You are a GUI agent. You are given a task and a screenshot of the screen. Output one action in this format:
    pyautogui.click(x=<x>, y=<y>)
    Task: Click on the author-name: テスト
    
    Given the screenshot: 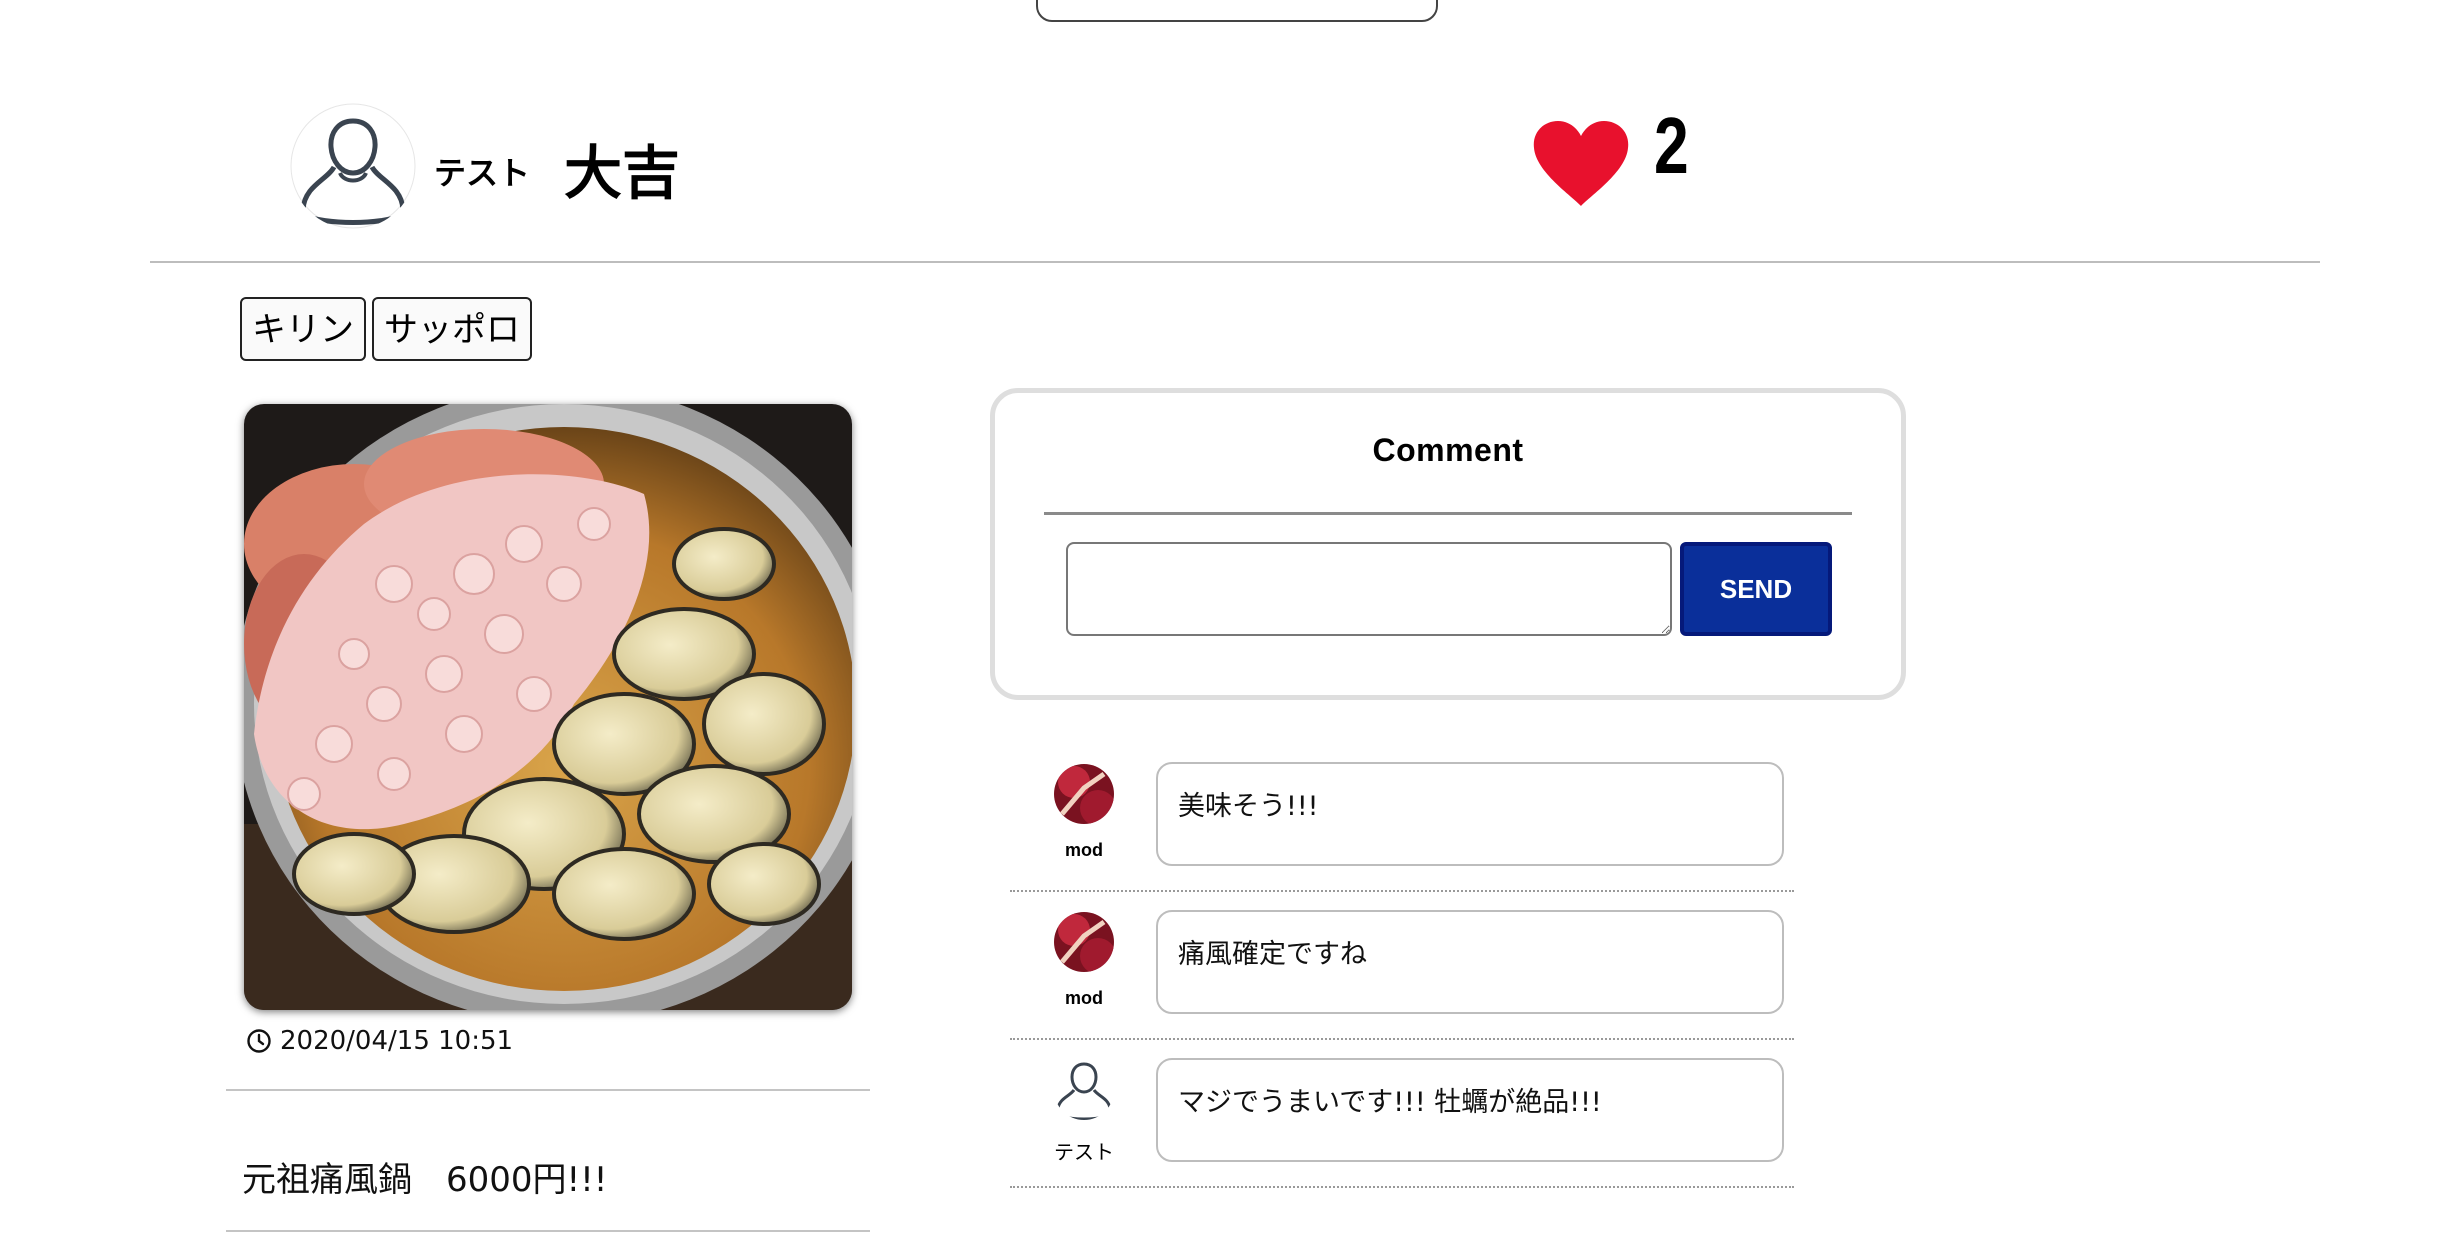 What is the action you would take?
    pyautogui.click(x=482, y=171)
    